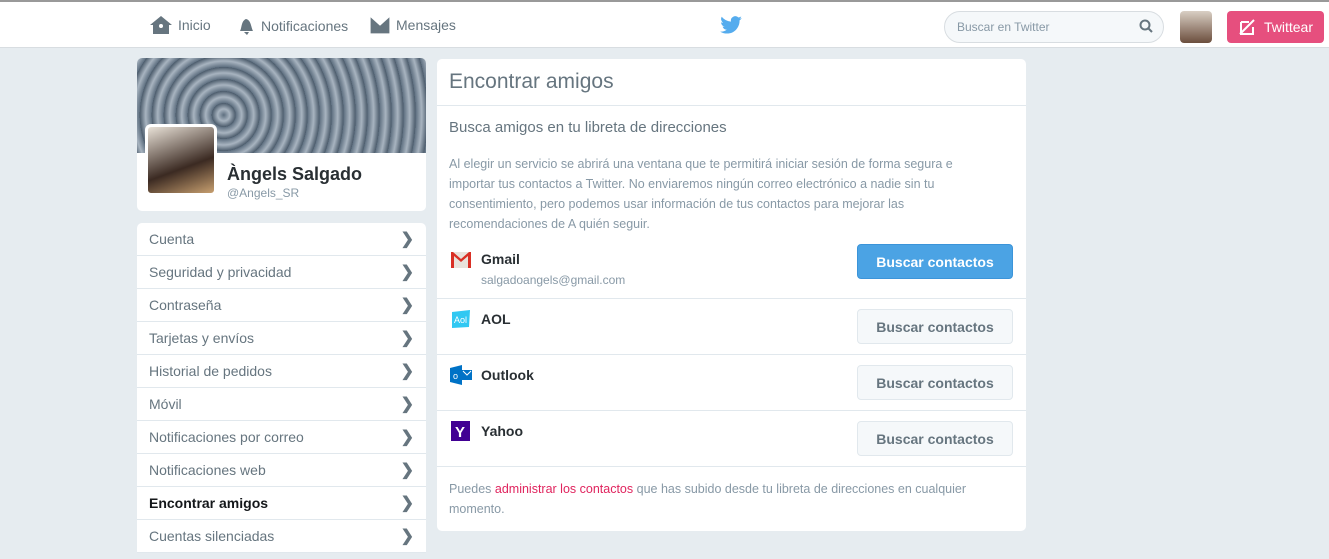  I want to click on nav-notifications: Notificaciones, so click(292, 26).